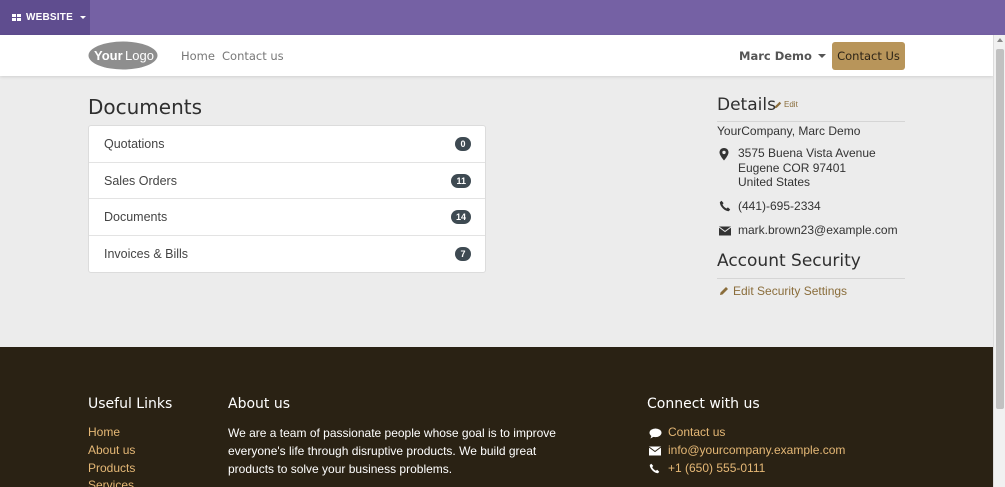 Image resolution: width=1005 pixels, height=487 pixels. I want to click on svg-text: Your, so click(108, 55).